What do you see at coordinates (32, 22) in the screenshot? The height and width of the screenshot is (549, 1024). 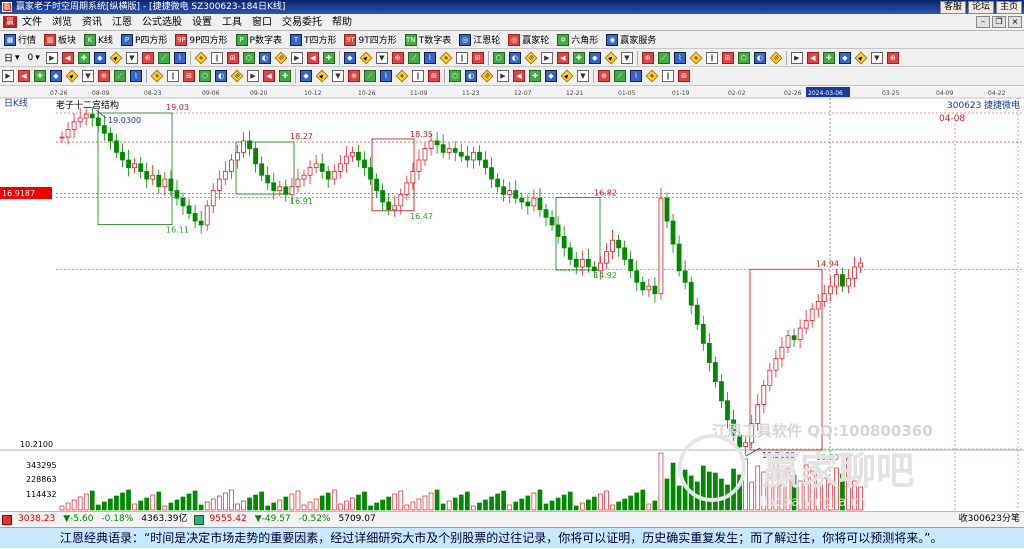 I see `menu-file: 文件` at bounding box center [32, 22].